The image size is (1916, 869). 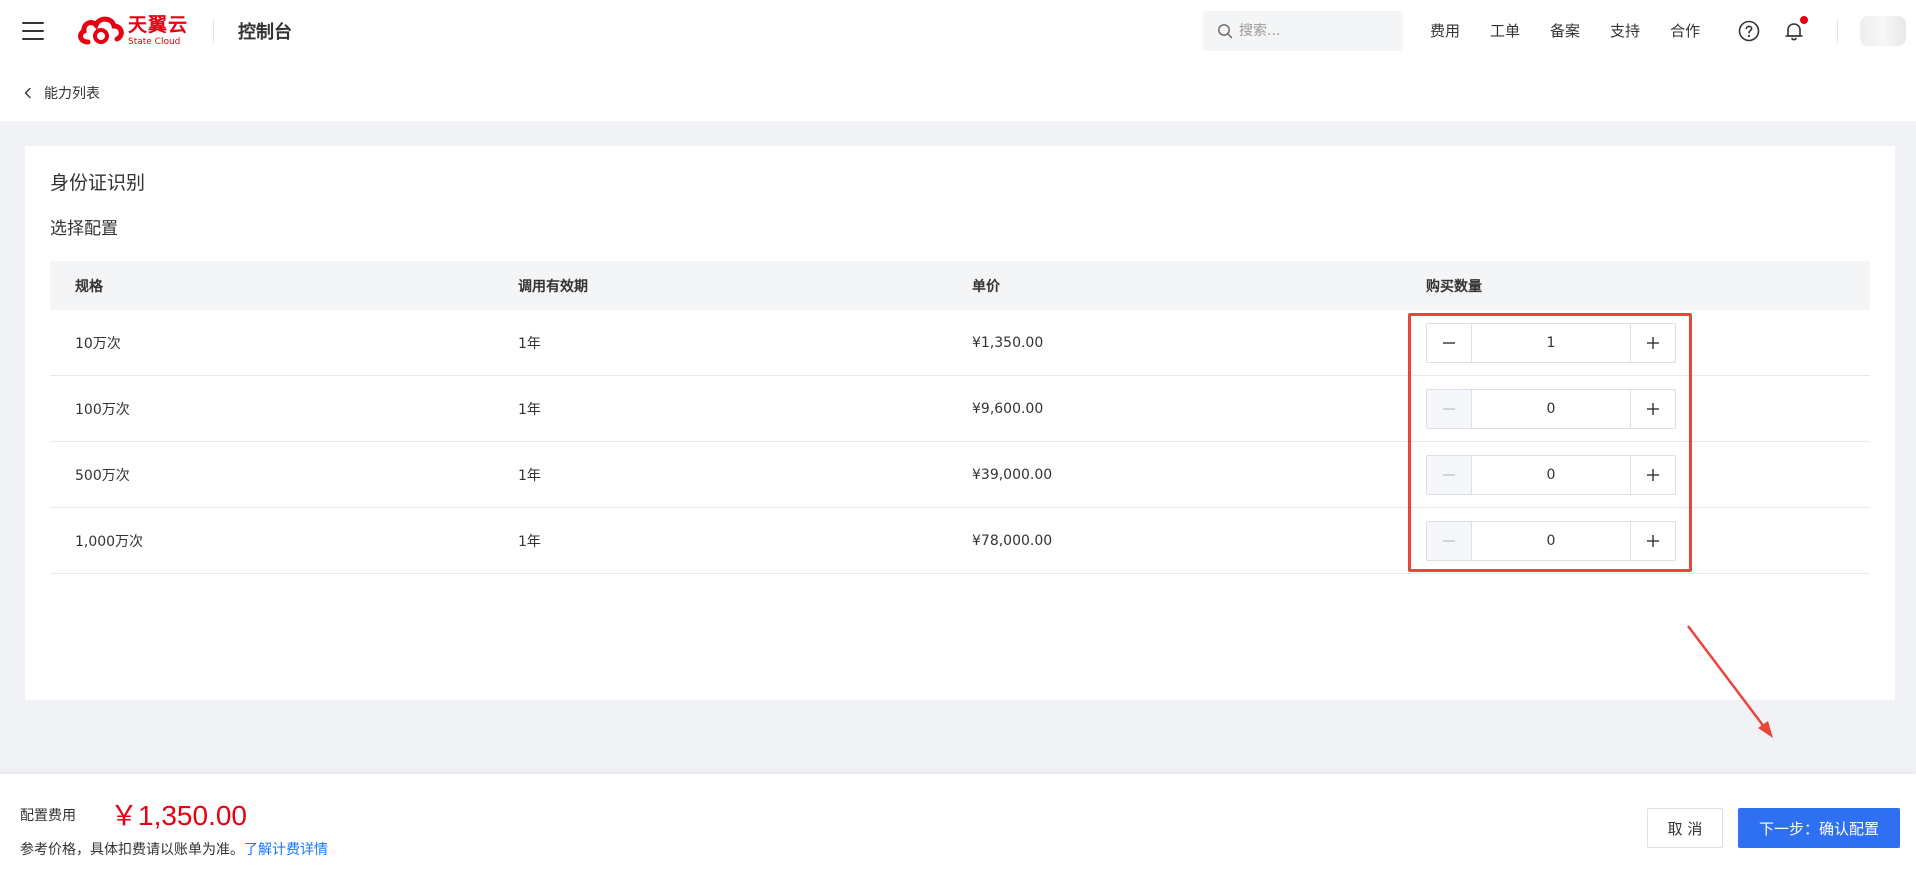 I want to click on price-cell: ¥39,000.00, so click(x=1012, y=474).